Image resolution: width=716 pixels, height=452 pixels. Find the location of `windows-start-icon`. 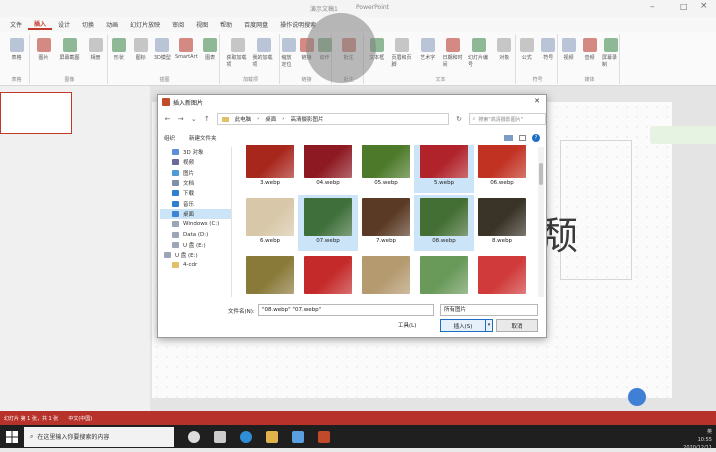

windows-start-icon is located at coordinates (12, 437).